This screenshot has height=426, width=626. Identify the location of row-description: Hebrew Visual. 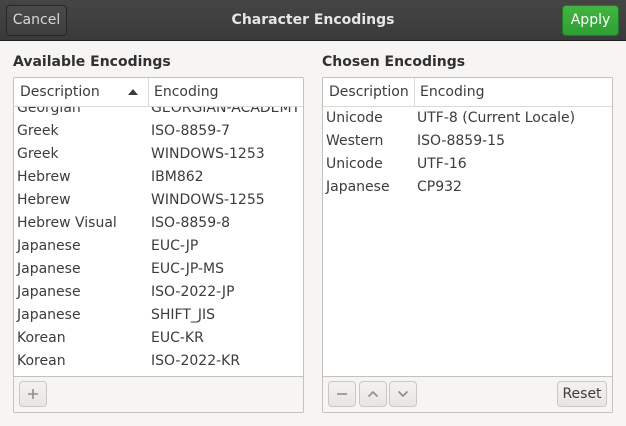
(67, 223).